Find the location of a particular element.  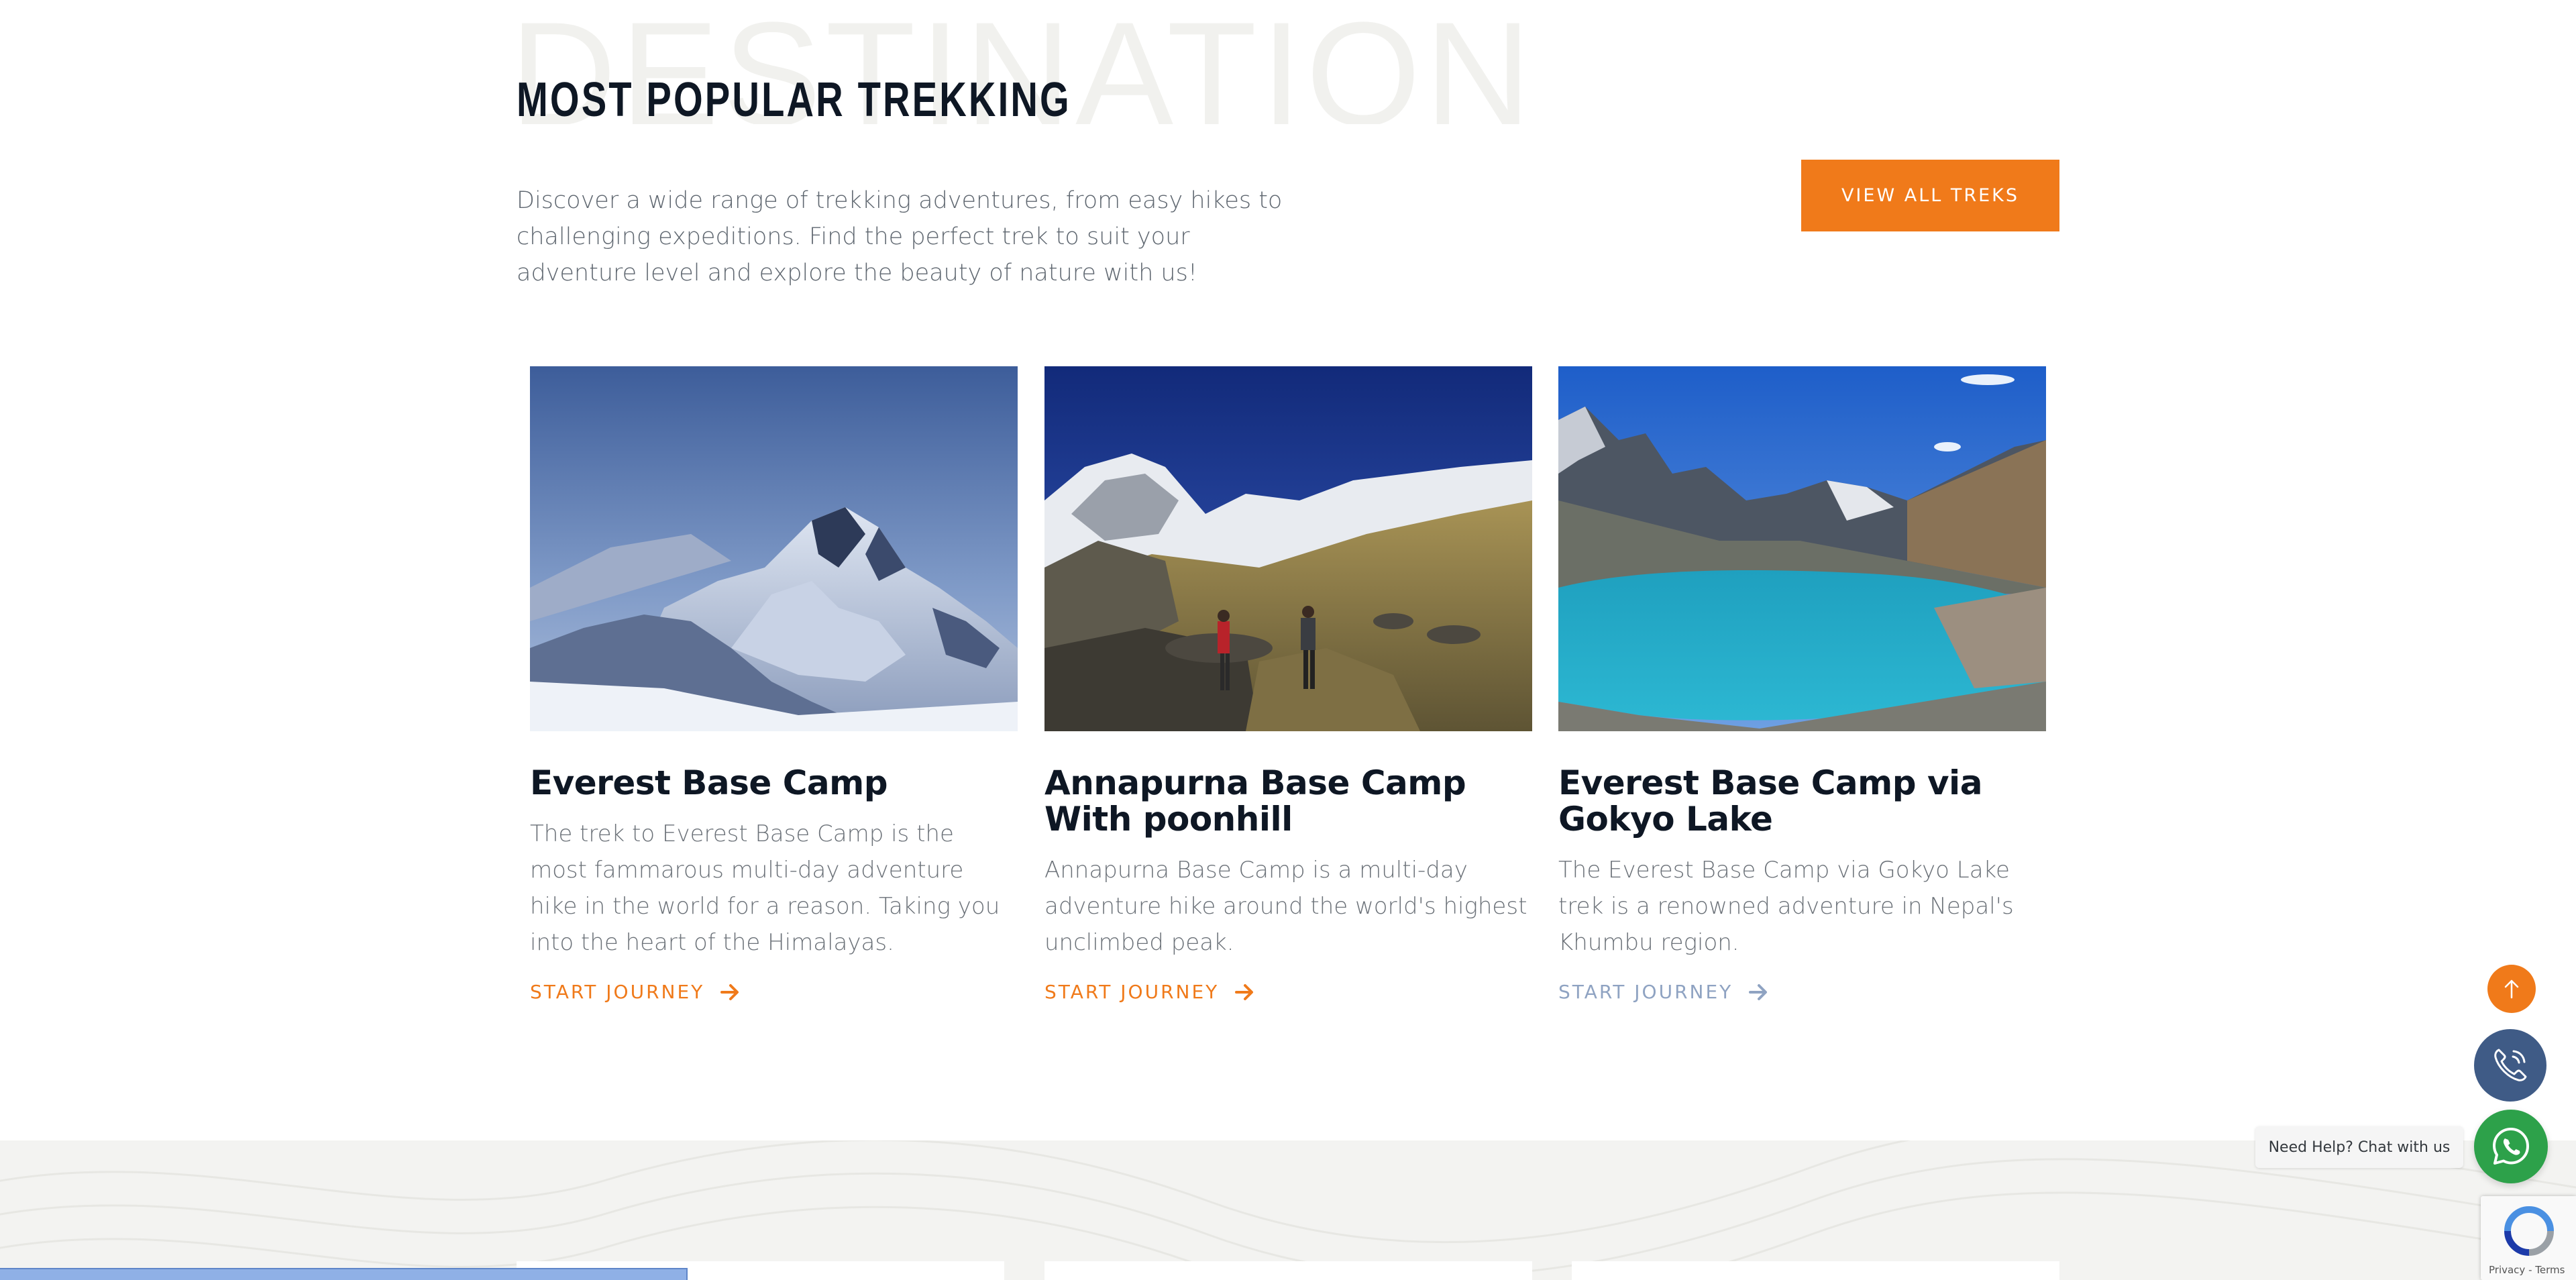

whatsapp-icon is located at coordinates (2511, 1147).